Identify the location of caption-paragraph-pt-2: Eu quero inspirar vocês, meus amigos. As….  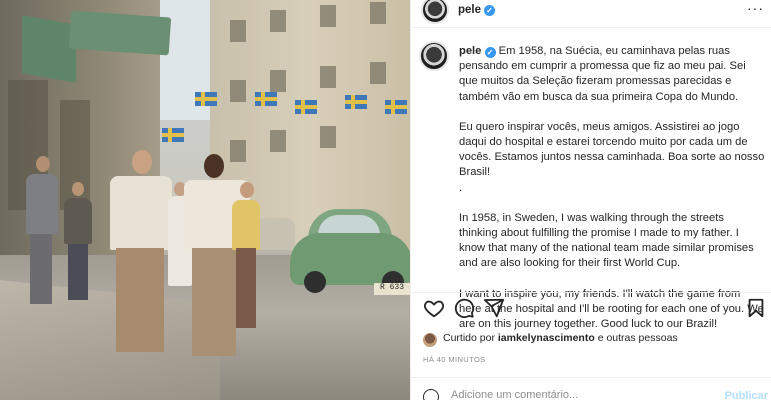
(612, 157).